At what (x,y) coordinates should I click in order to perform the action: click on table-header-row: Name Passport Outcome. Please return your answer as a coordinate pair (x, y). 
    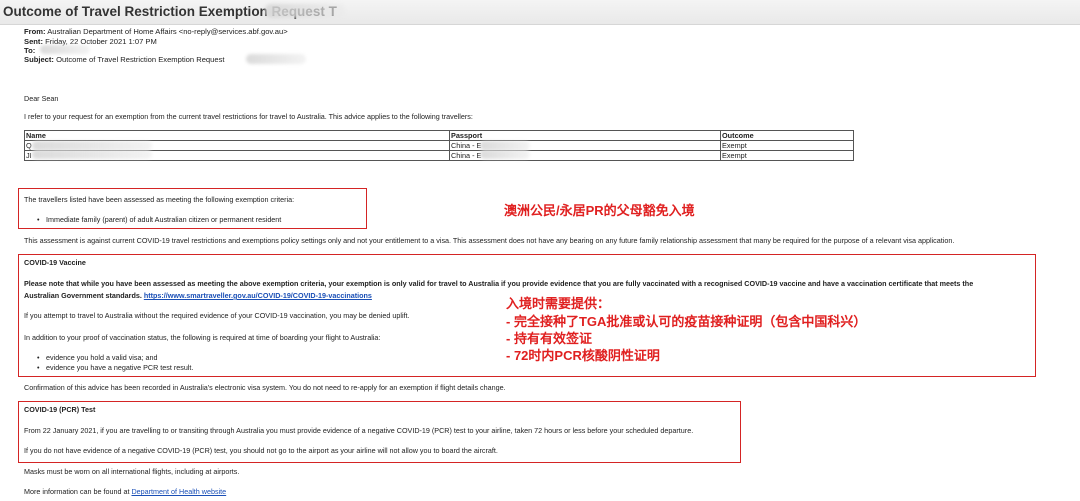
    Looking at the image, I should click on (439, 135).